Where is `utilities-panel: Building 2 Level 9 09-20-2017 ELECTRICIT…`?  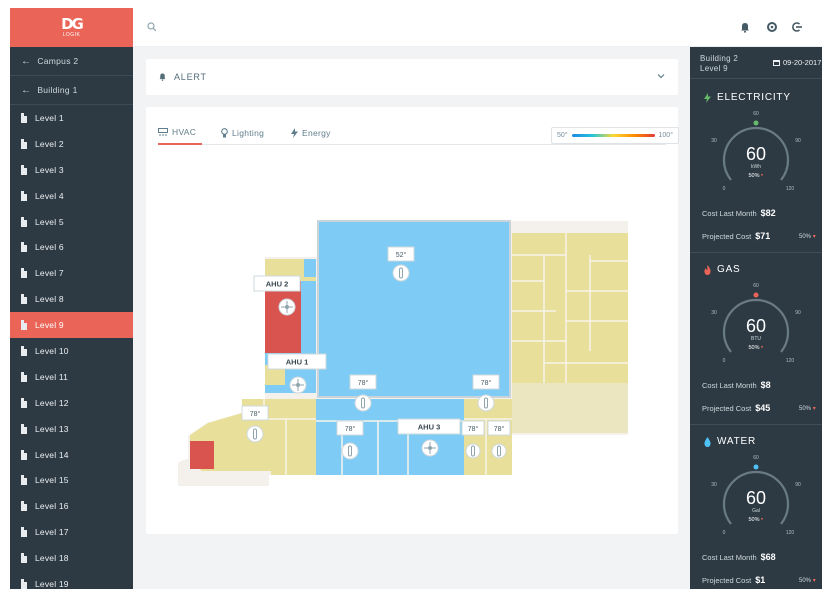 utilities-panel: Building 2 Level 9 09-20-2017 ELECTRICIT… is located at coordinates (756, 318).